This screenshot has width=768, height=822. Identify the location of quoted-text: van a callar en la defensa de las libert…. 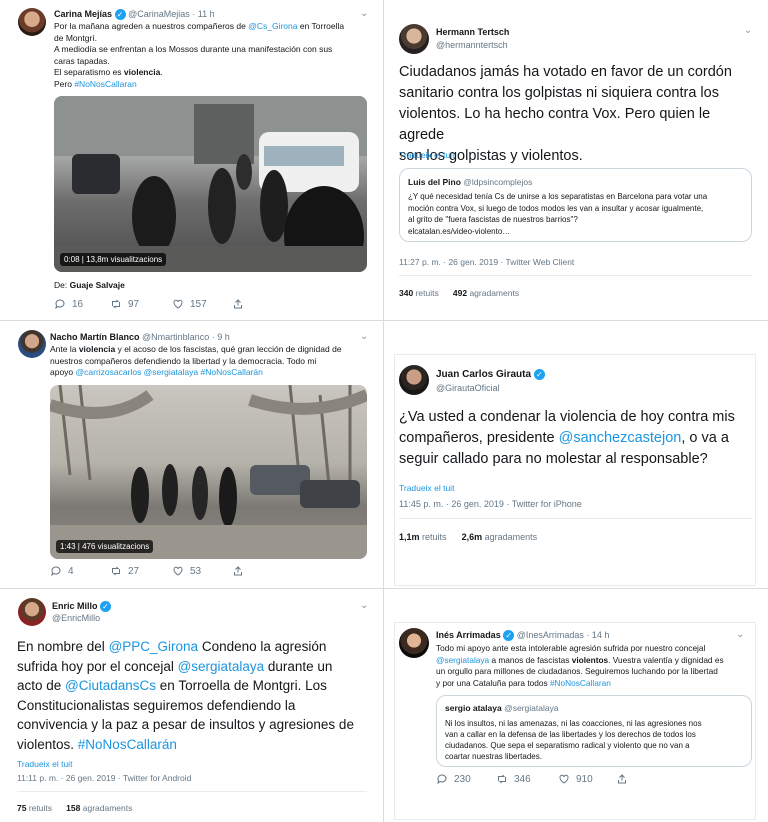
(570, 734).